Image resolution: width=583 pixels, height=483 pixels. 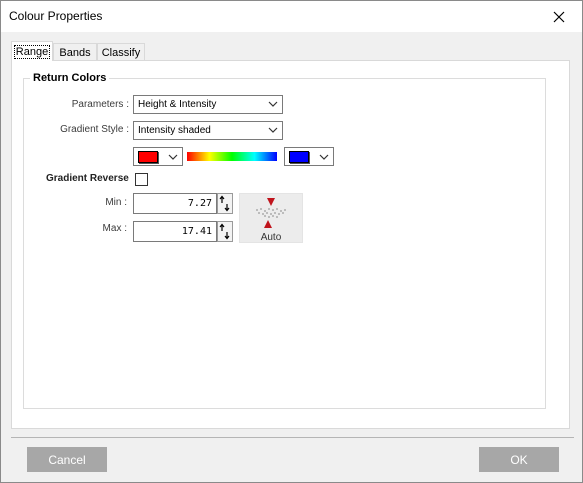 I want to click on tab-bands-label: Bands, so click(x=75, y=52).